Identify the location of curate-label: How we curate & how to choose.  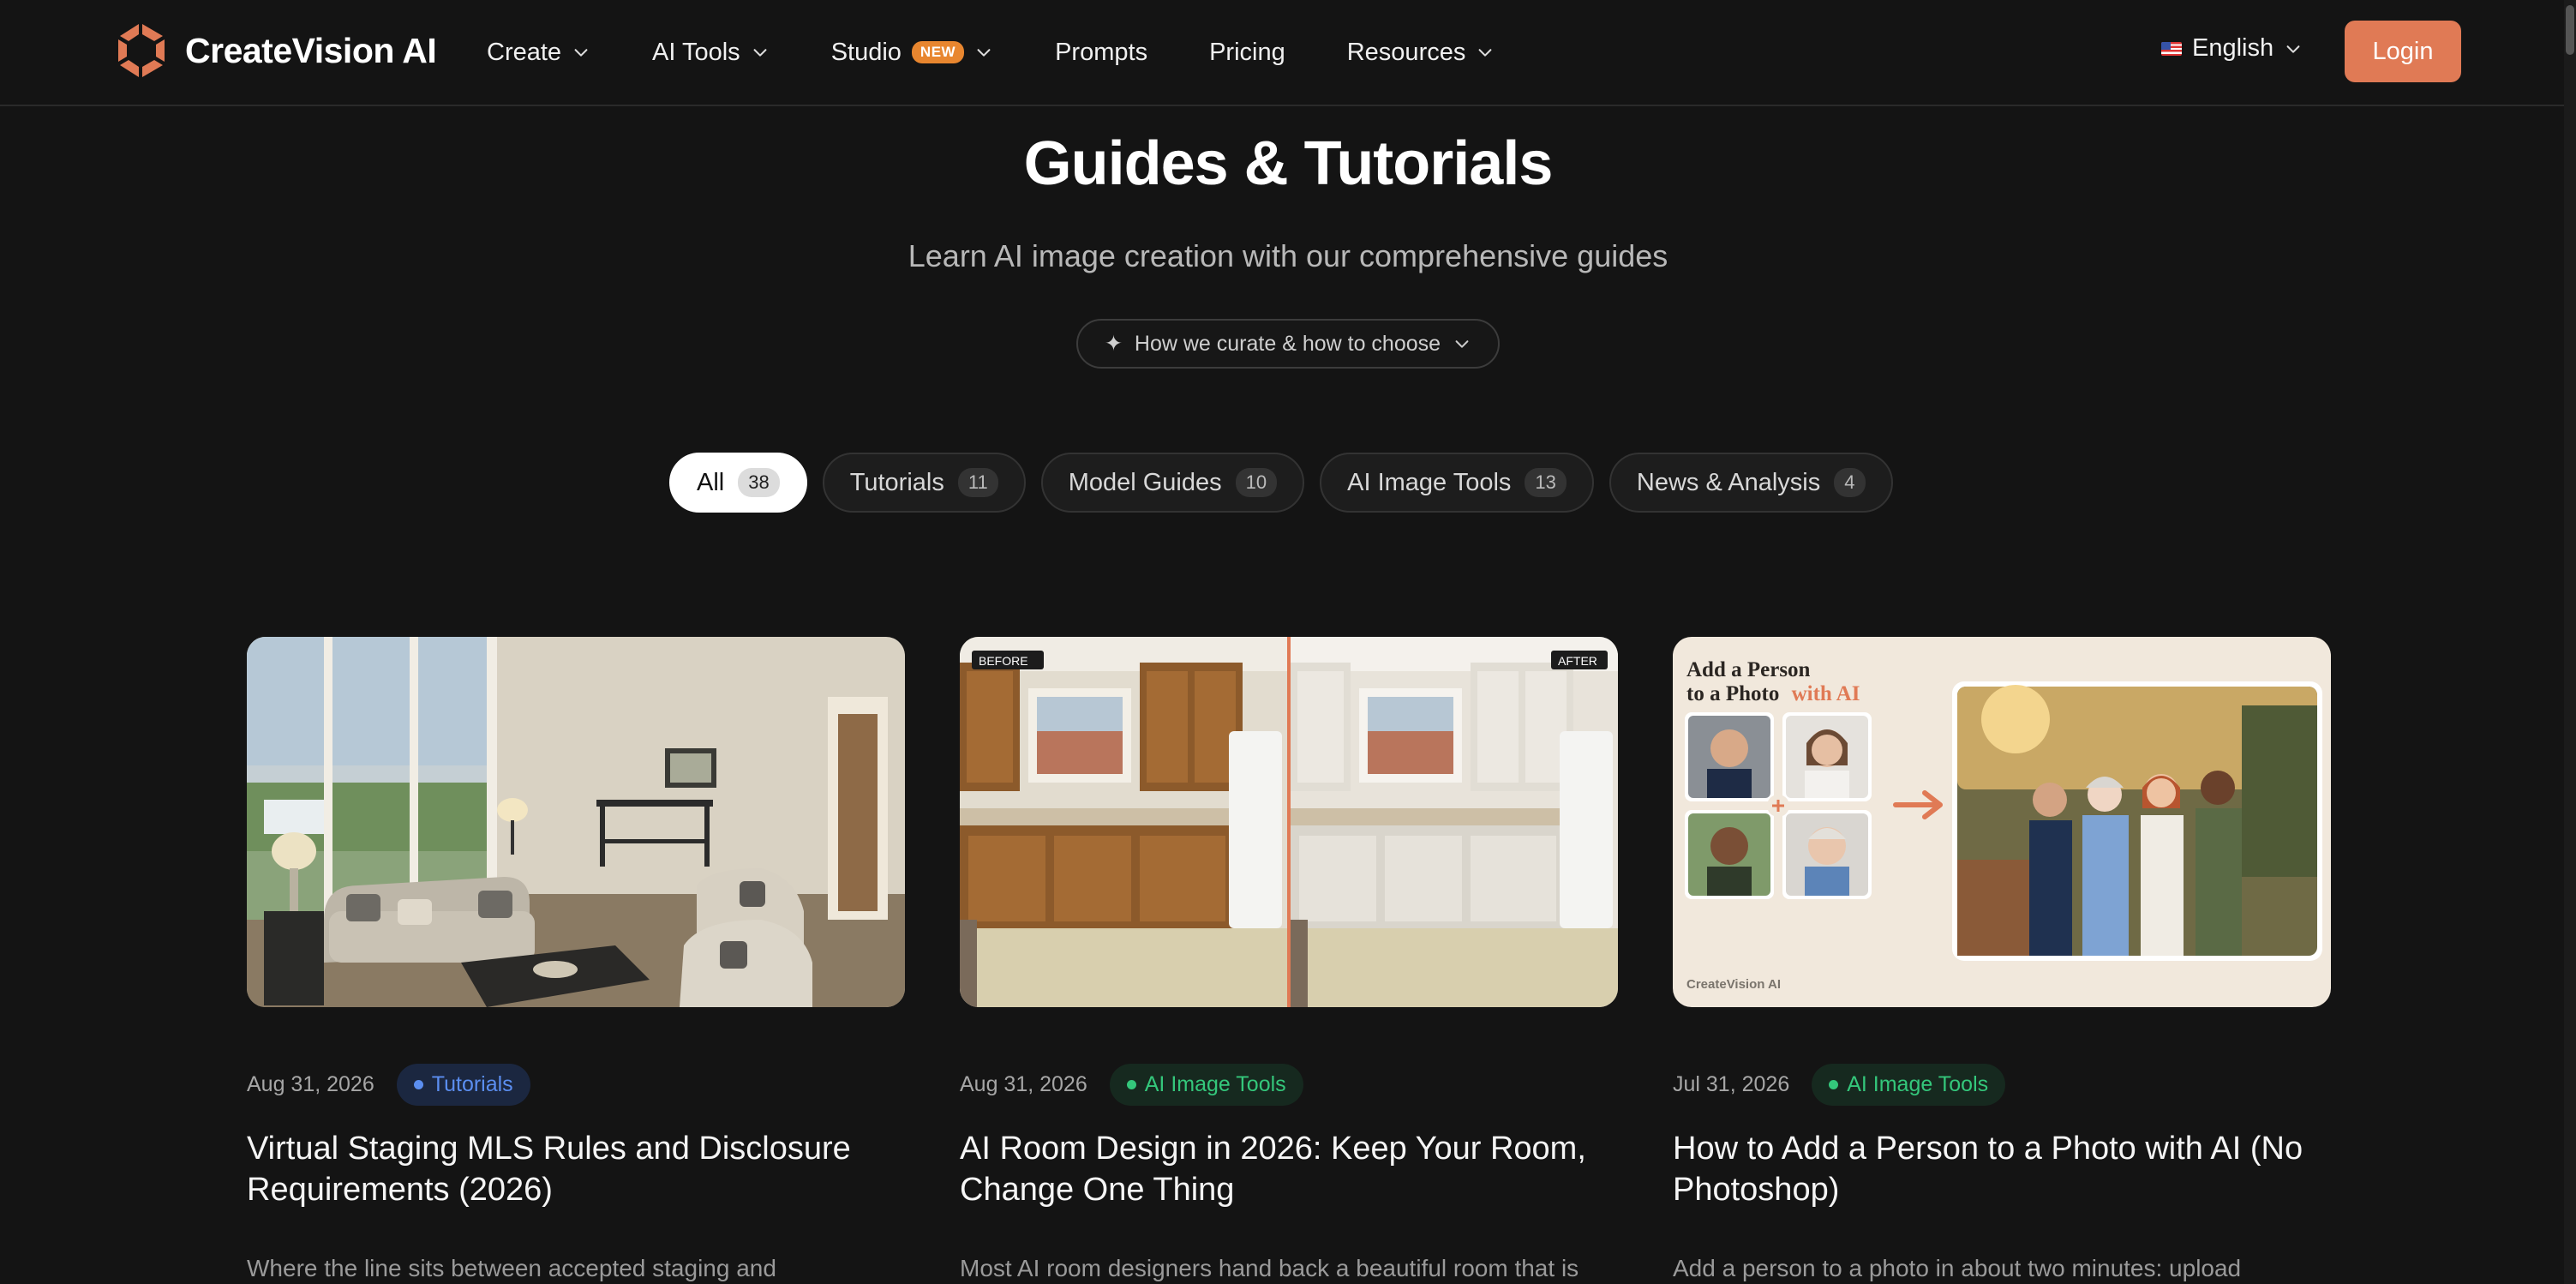
(1287, 343).